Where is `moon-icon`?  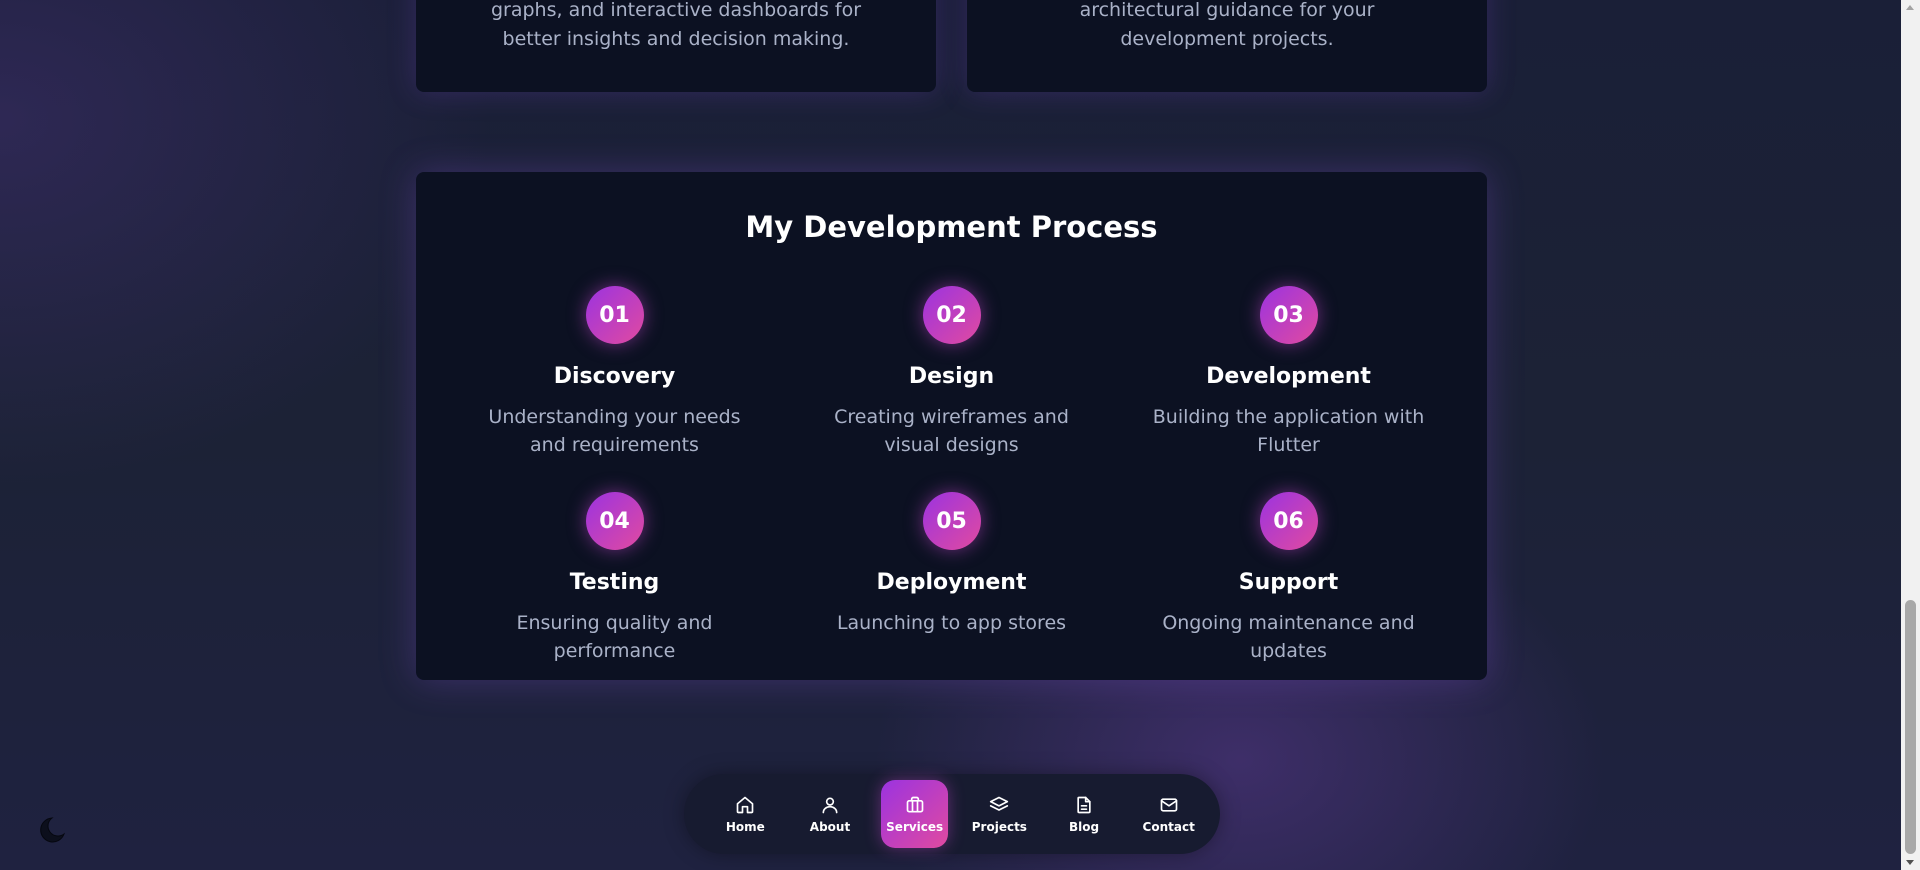
moon-icon is located at coordinates (53, 829).